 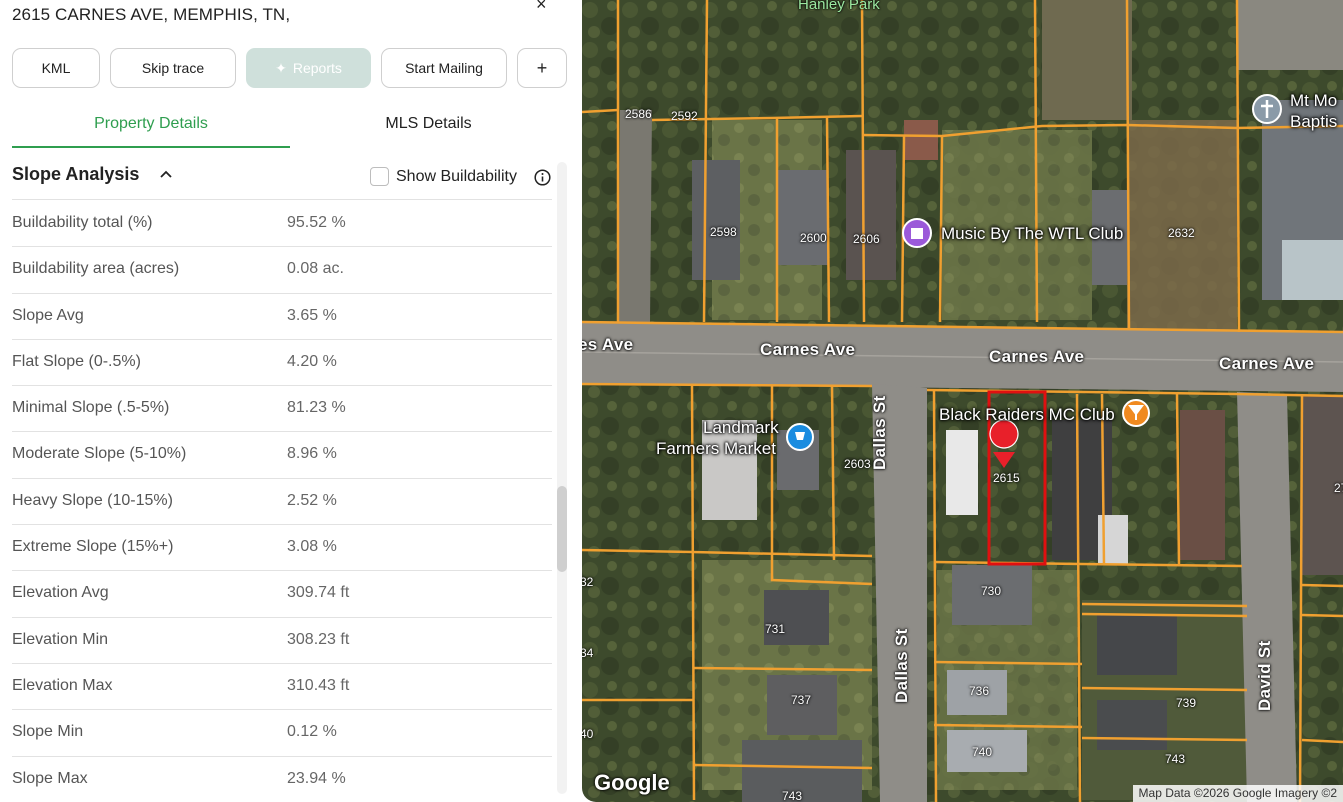 I want to click on dallas-top-text: Dallas St, so click(x=879, y=432).